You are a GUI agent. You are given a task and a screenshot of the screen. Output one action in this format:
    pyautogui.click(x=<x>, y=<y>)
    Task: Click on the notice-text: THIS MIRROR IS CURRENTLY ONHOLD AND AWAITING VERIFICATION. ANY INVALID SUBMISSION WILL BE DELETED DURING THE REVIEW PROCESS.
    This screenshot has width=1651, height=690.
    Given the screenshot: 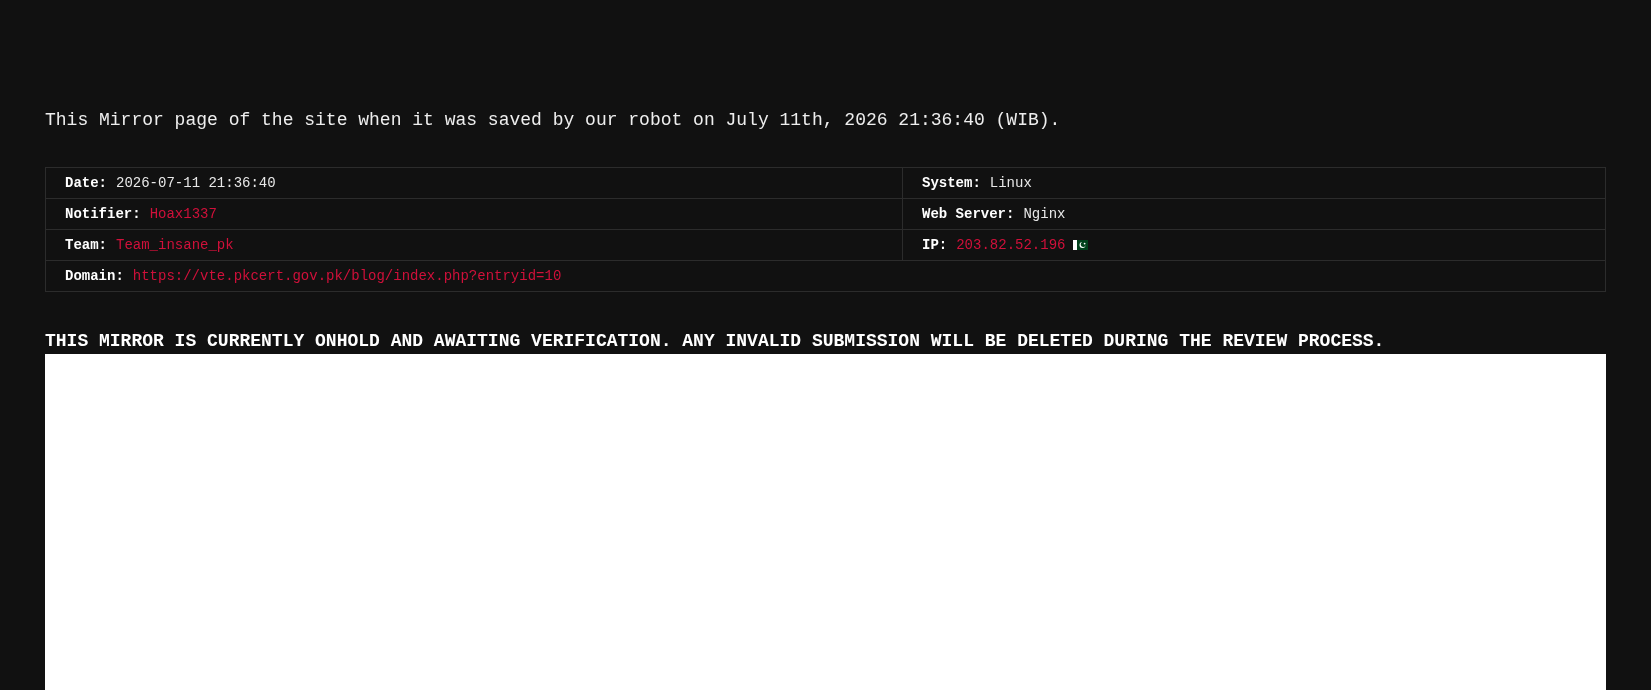 What is the action you would take?
    pyautogui.click(x=715, y=341)
    